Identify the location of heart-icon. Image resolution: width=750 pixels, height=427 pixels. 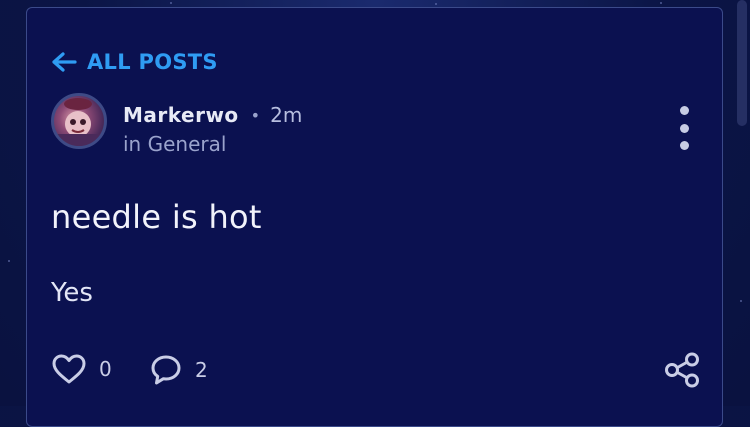
(69, 369).